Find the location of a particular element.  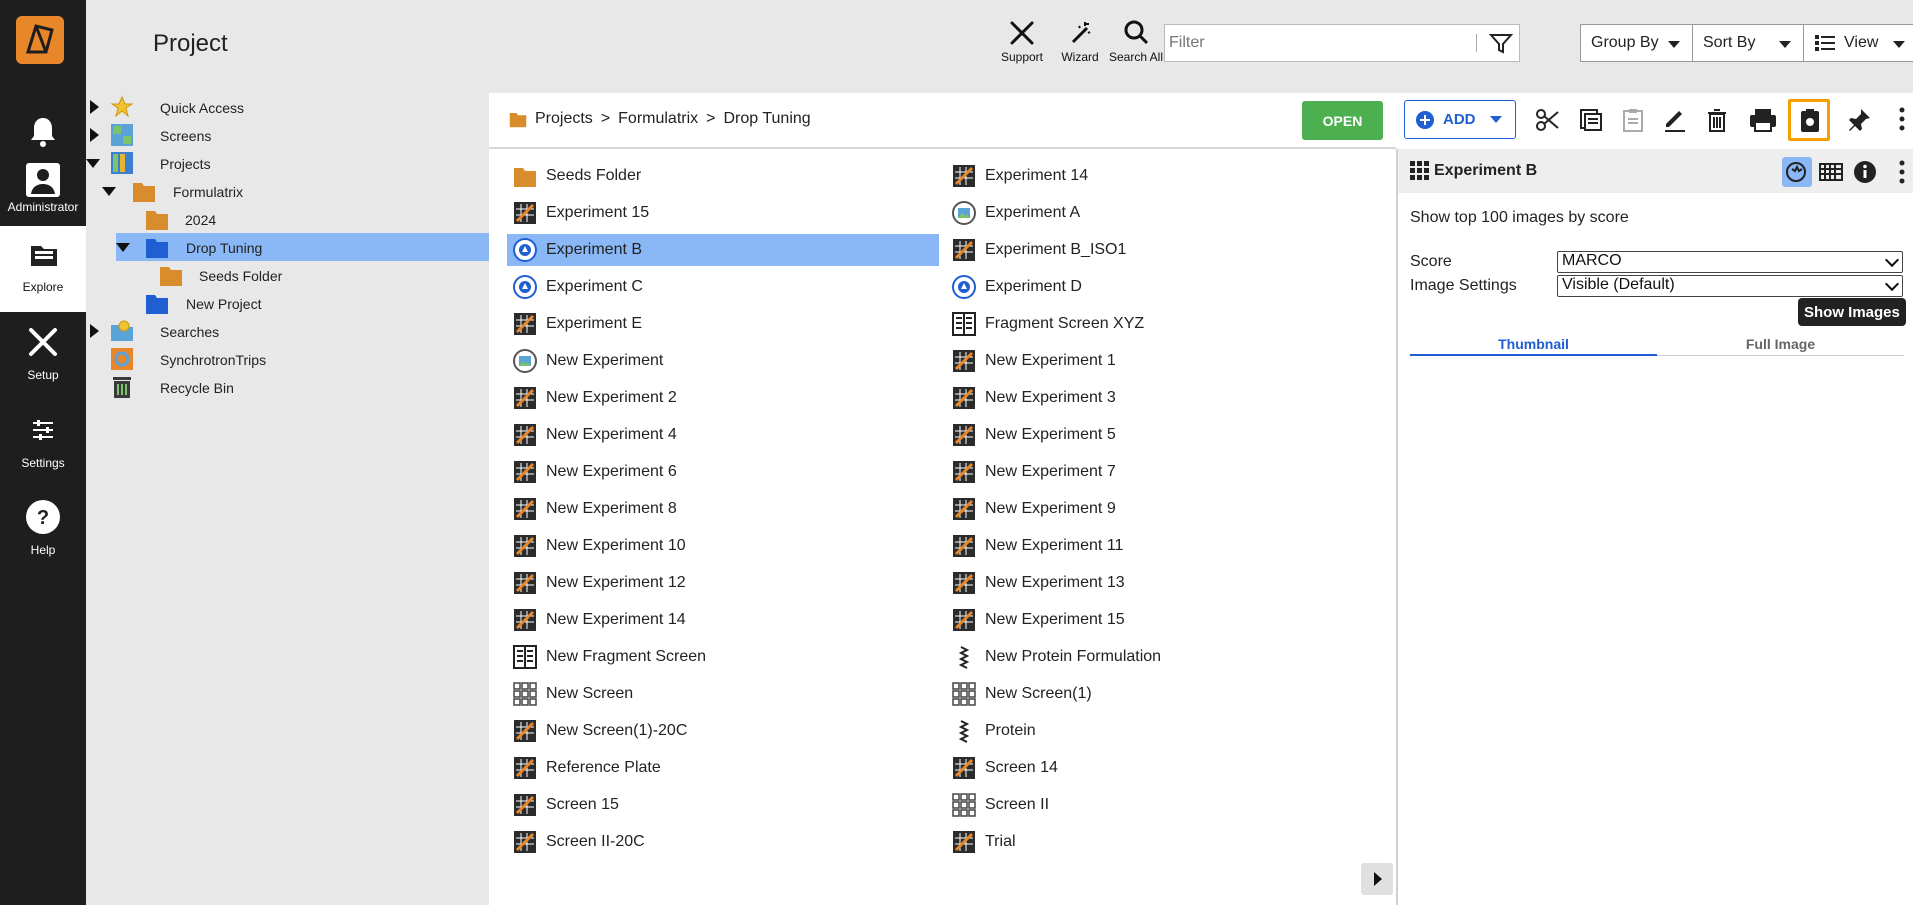

app-logo is located at coordinates (40, 40).